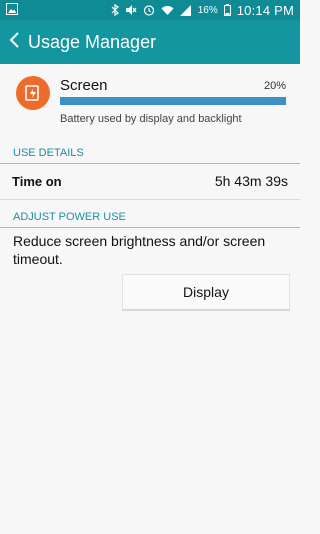  Describe the element at coordinates (167, 10) in the screenshot. I see `wifi-icon` at that location.